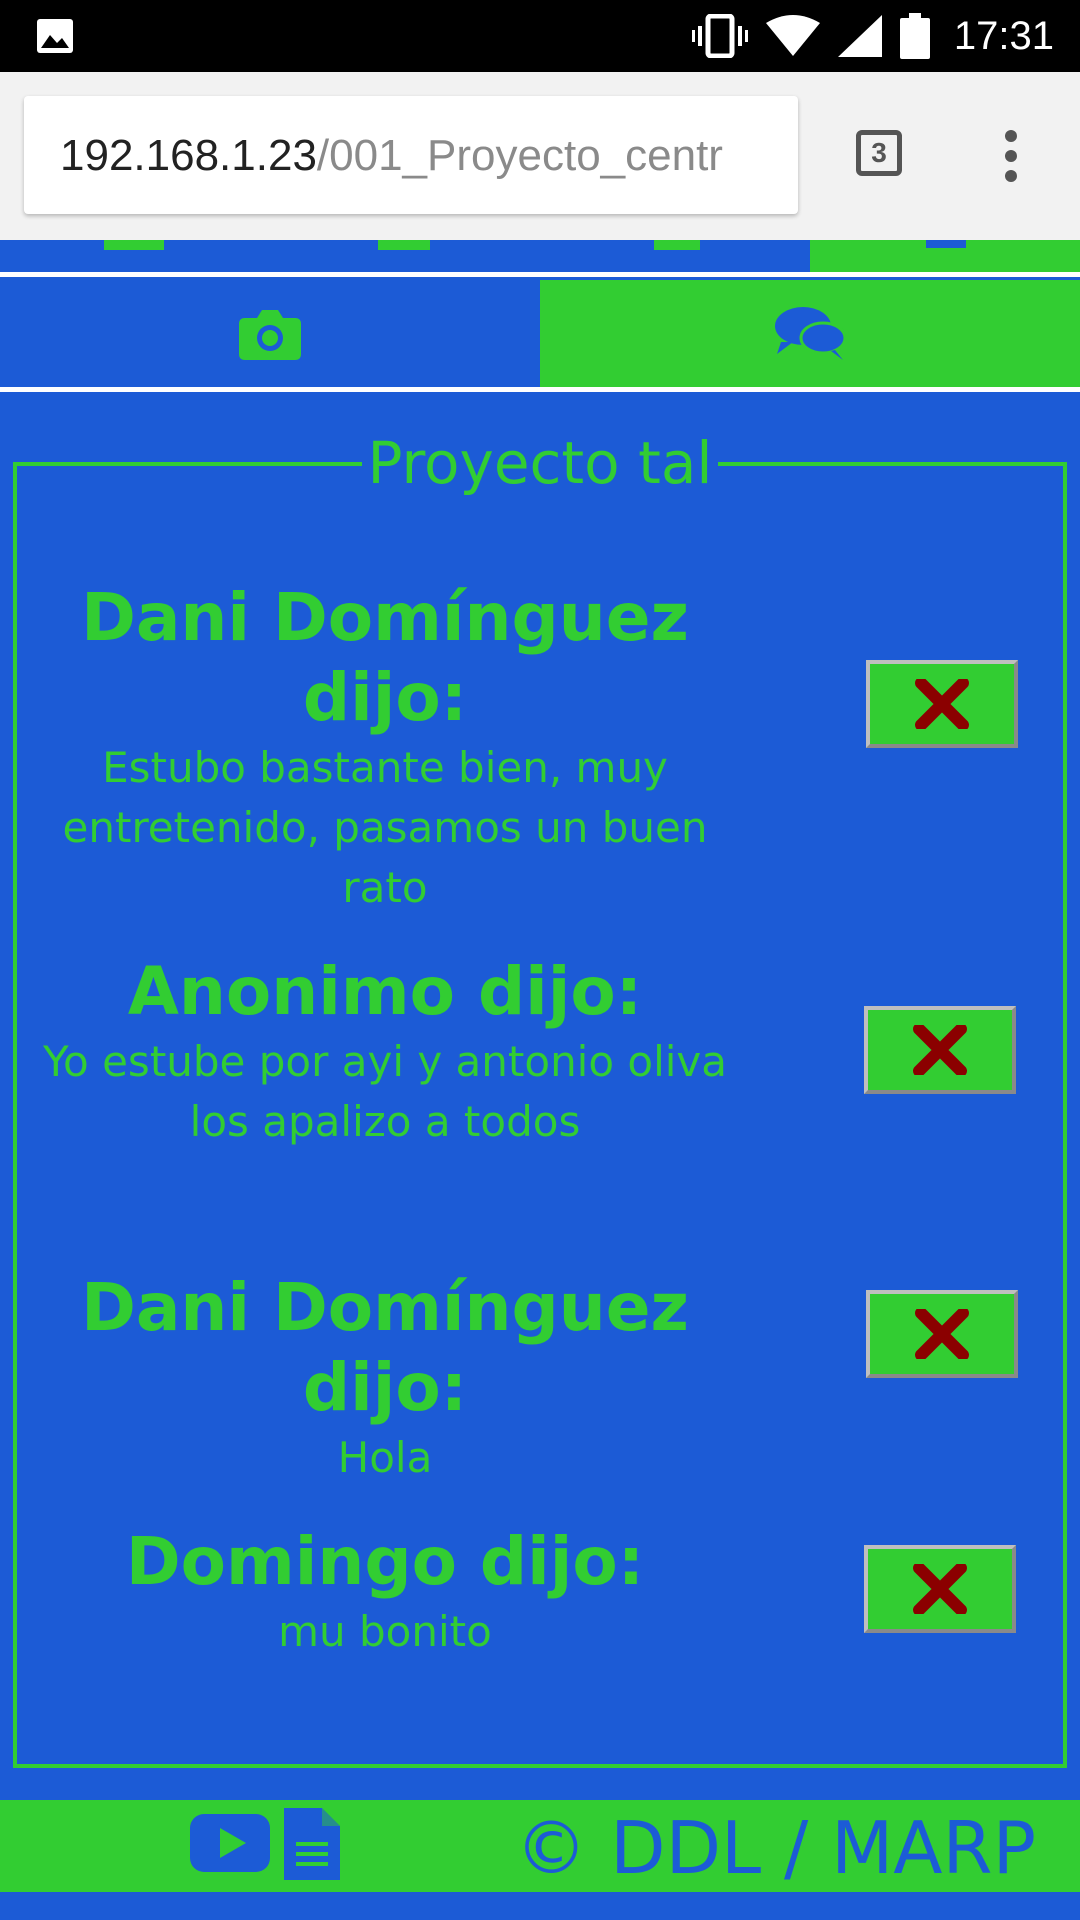  Describe the element at coordinates (945, 257) in the screenshot. I see `nav-item-active` at that location.